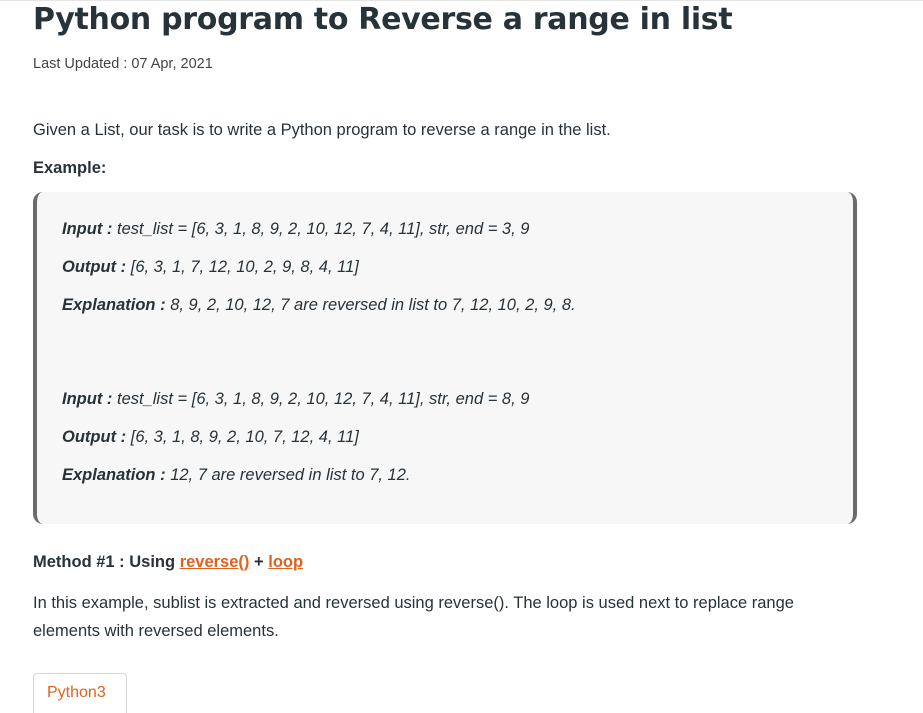 This screenshot has height=713, width=923. I want to click on last-updated: Last Updated : 07 Apr, 2021, so click(123, 64).